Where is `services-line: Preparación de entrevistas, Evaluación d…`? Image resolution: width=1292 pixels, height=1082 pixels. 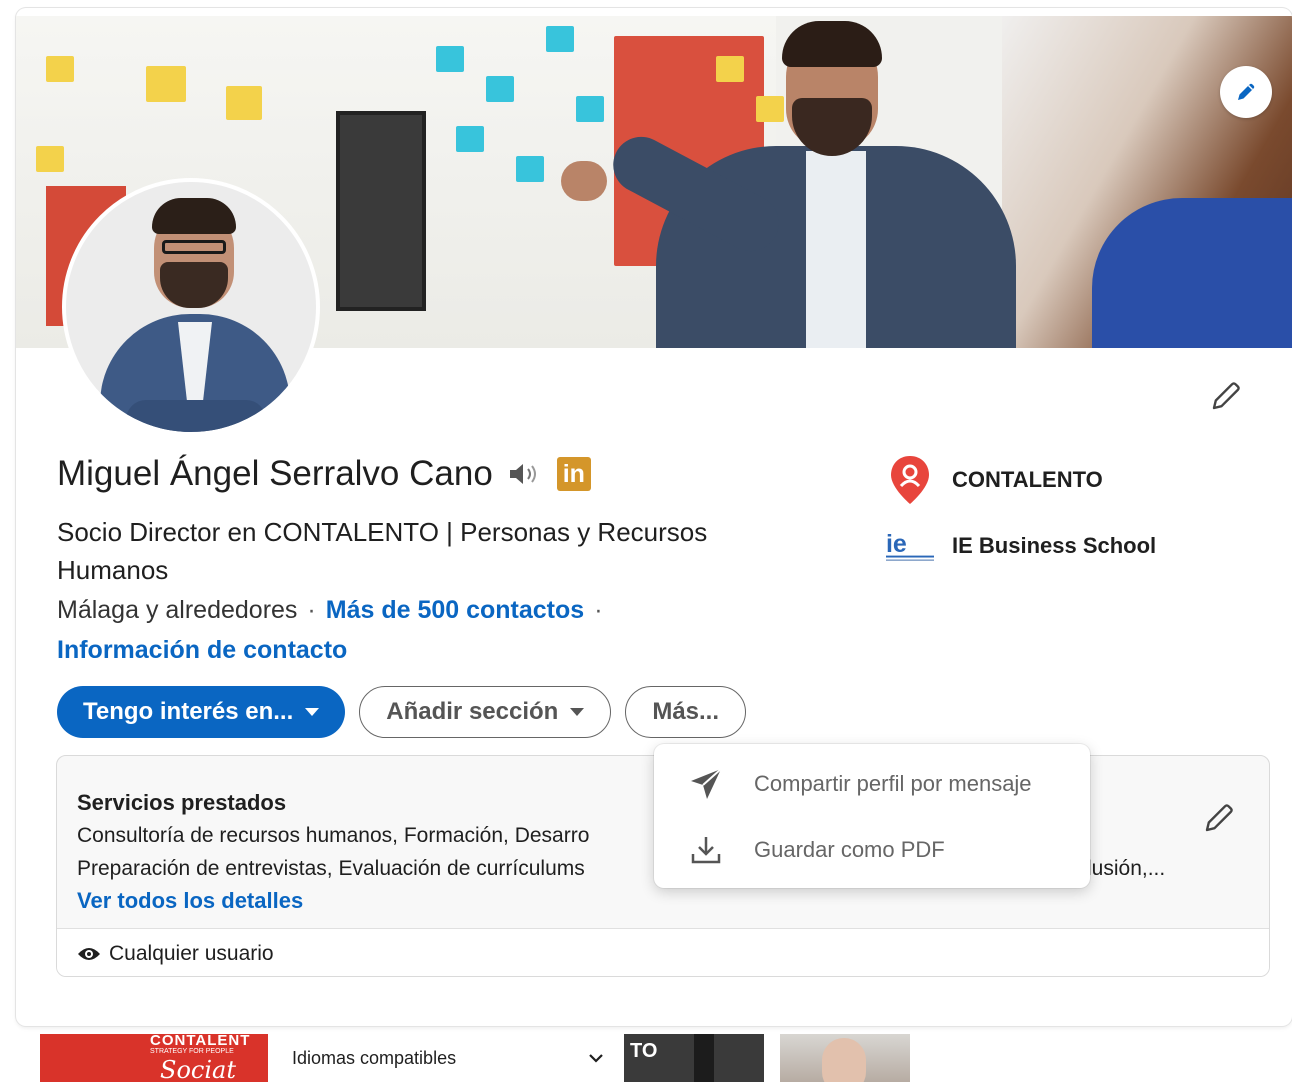
services-line: Preparación de entrevistas, Evaluación d… is located at coordinates (331, 868).